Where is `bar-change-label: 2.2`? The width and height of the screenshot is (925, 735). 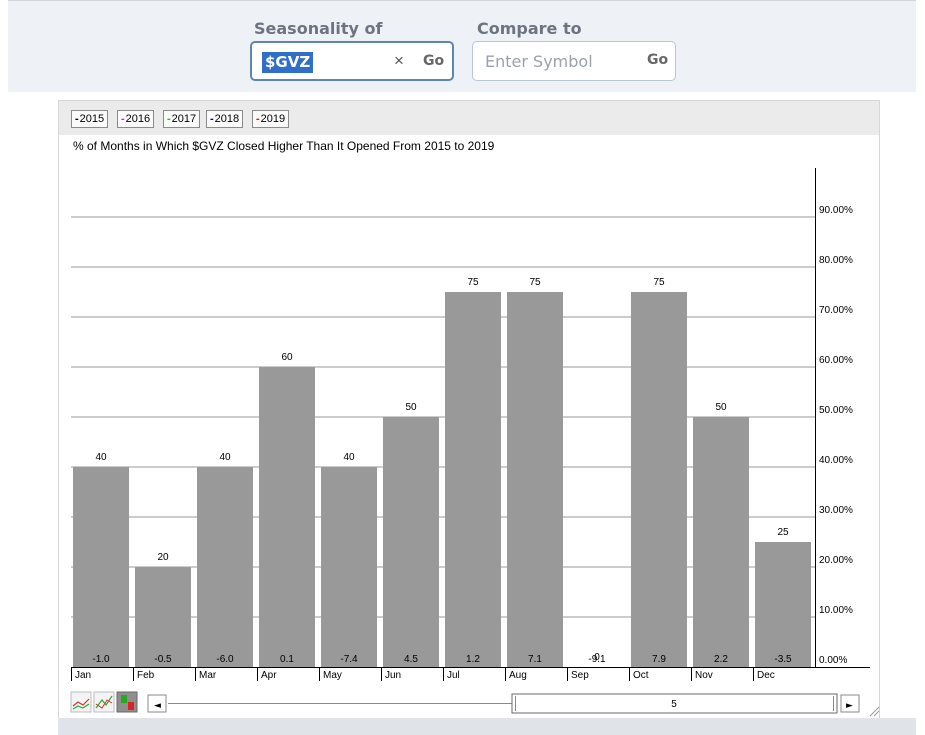 bar-change-label: 2.2 is located at coordinates (721, 659).